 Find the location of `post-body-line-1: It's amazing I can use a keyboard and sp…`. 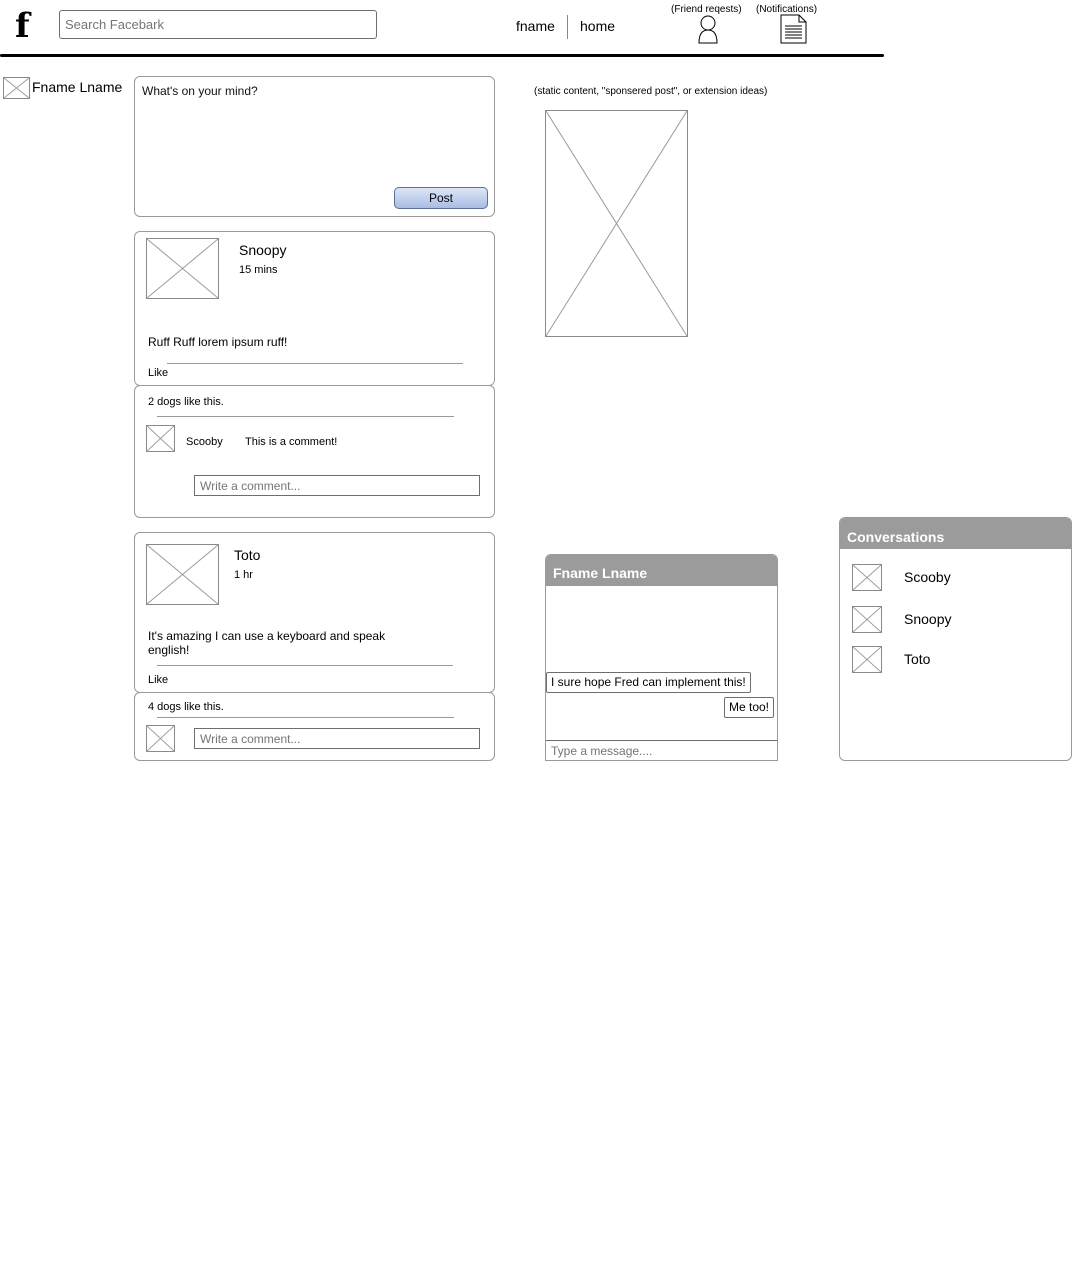

post-body-line-1: It's amazing I can use a keyboard and sp… is located at coordinates (267, 636).